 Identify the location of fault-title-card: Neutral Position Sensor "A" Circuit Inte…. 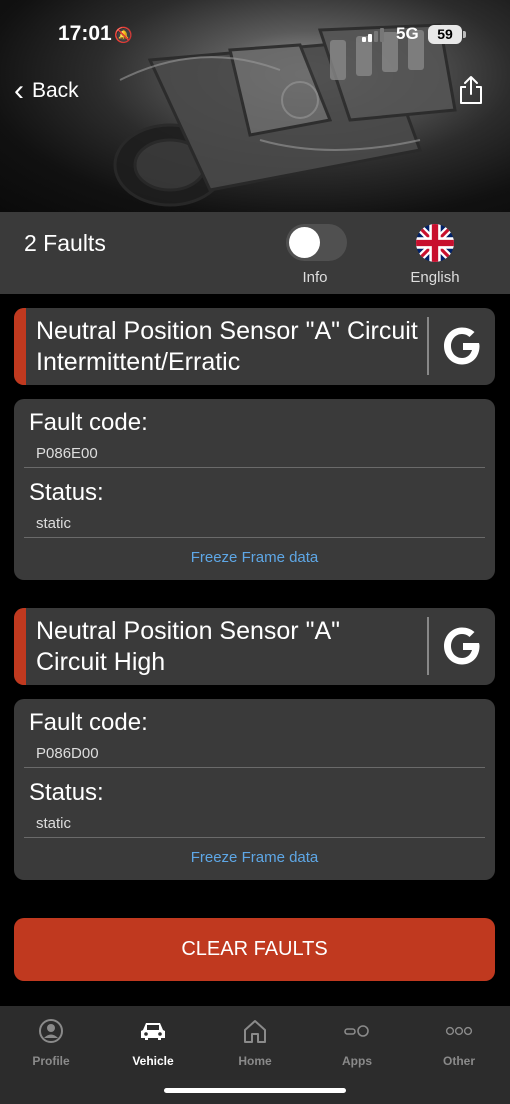
(254, 346).